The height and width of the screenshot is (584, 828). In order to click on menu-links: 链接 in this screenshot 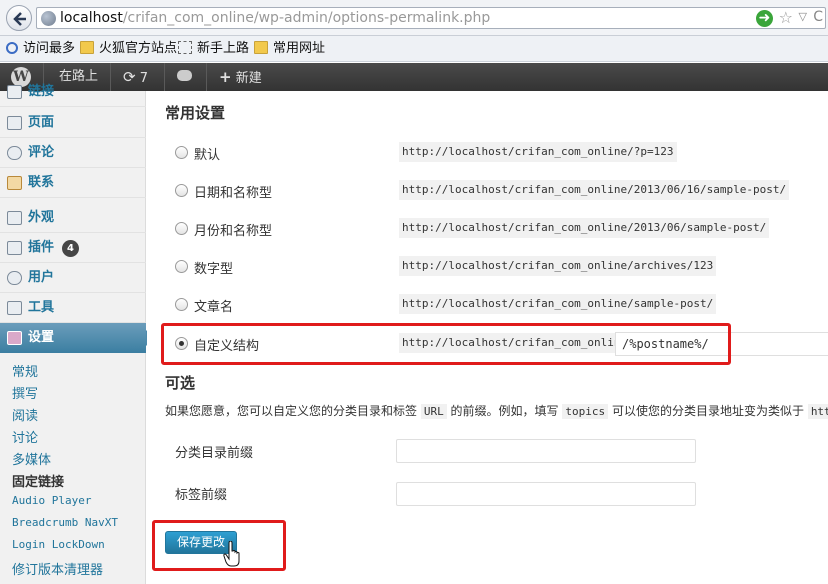, I will do `click(73, 92)`.